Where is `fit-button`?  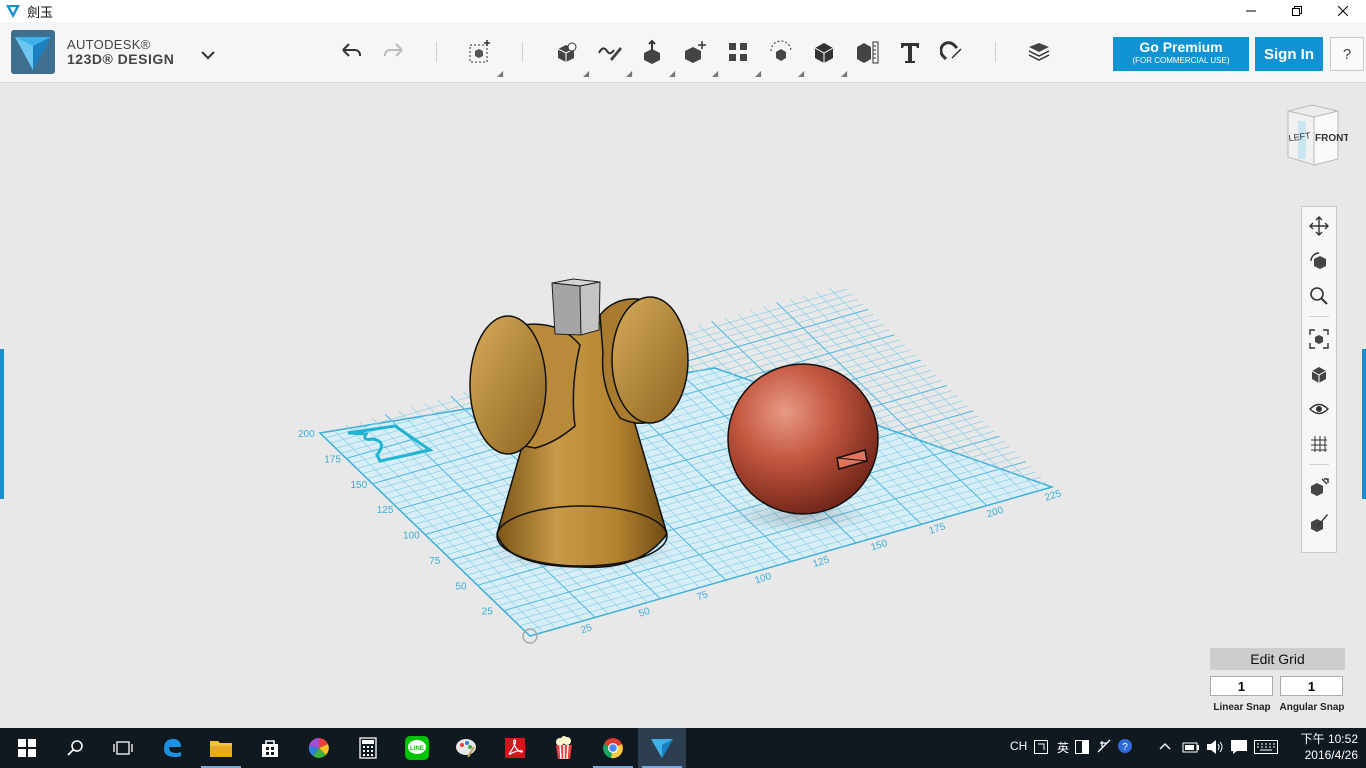
fit-button is located at coordinates (1319, 339).